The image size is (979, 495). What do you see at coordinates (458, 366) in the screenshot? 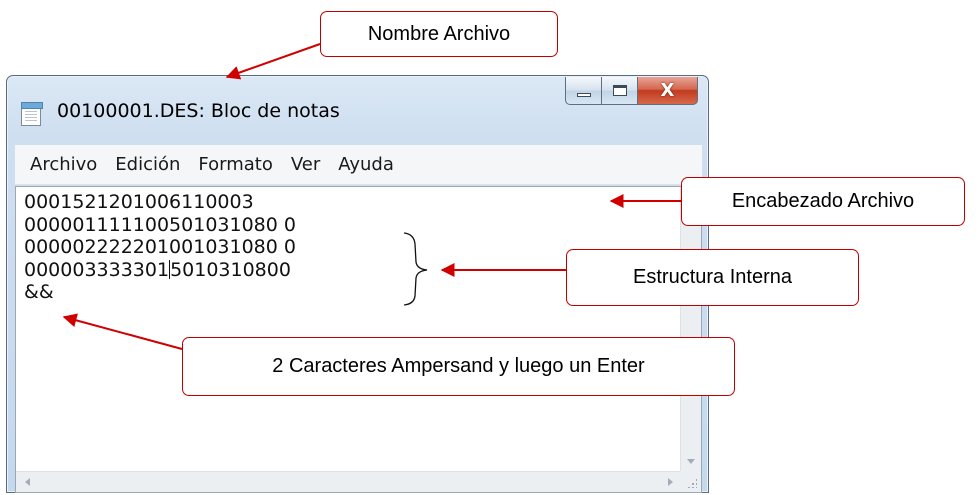
I see `callout-ampersand: 2 Caracteres Ampersand y luego un Enter` at bounding box center [458, 366].